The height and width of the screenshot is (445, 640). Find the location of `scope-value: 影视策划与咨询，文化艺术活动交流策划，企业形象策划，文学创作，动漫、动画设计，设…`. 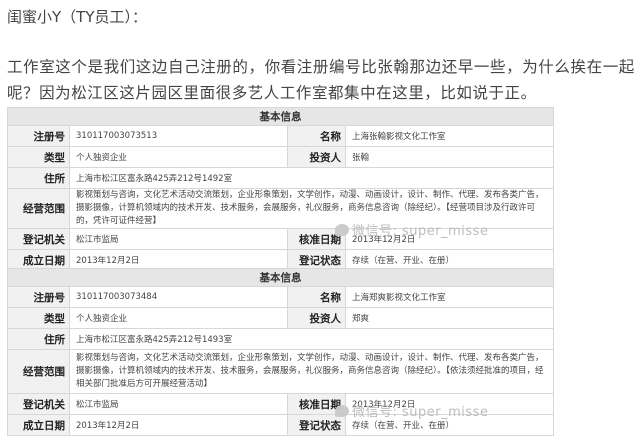

scope-value: 影视策划与咨询，文化艺术活动交流策划，企业形象策划，文学创作，动漫、动画设计，设… is located at coordinates (311, 371).